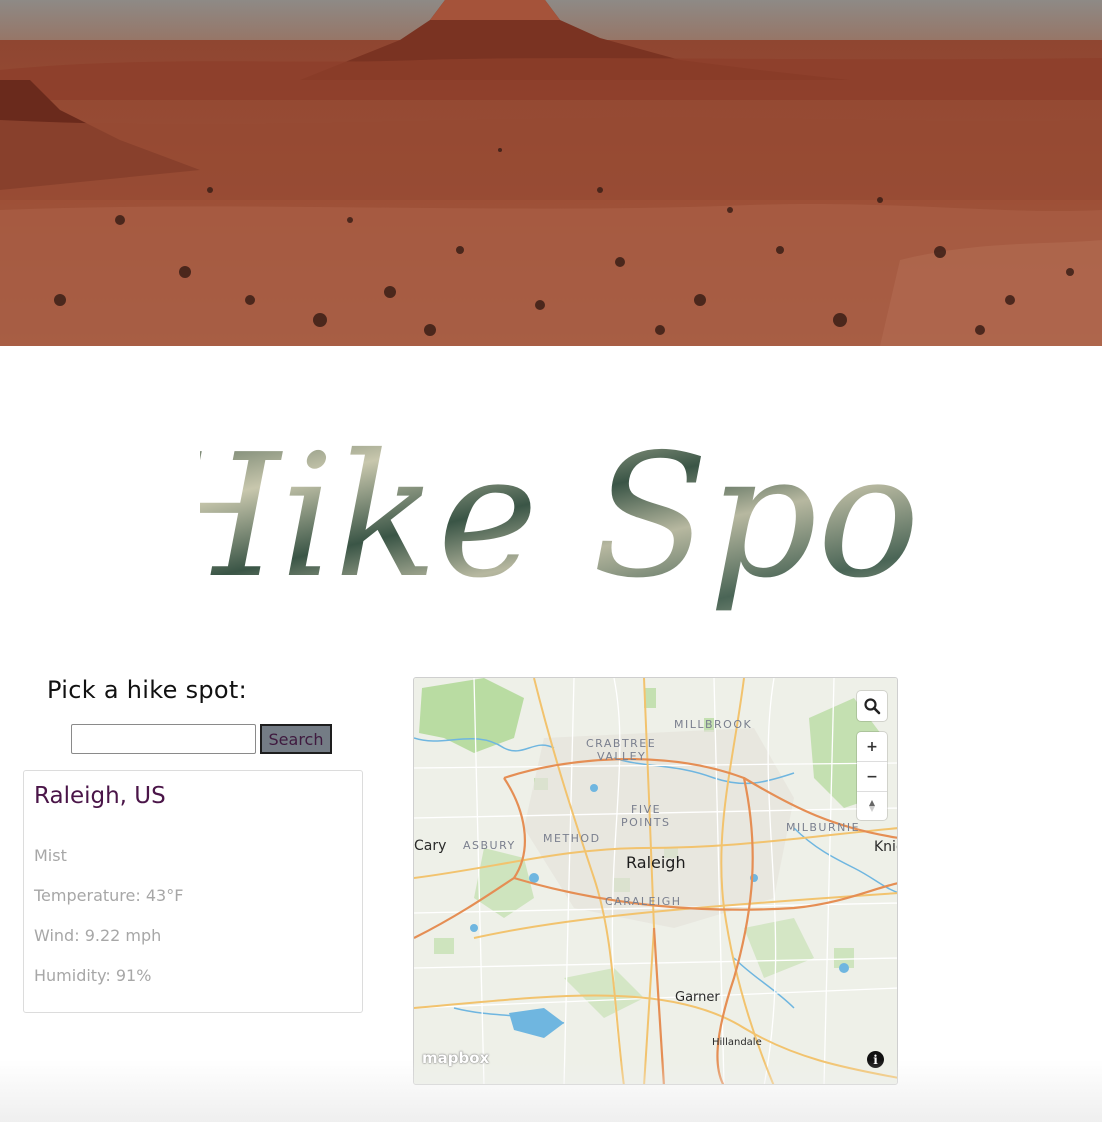 This screenshot has height=1122, width=1102. Describe the element at coordinates (646, 822) in the screenshot. I see `map-label-points: POINTS` at that location.